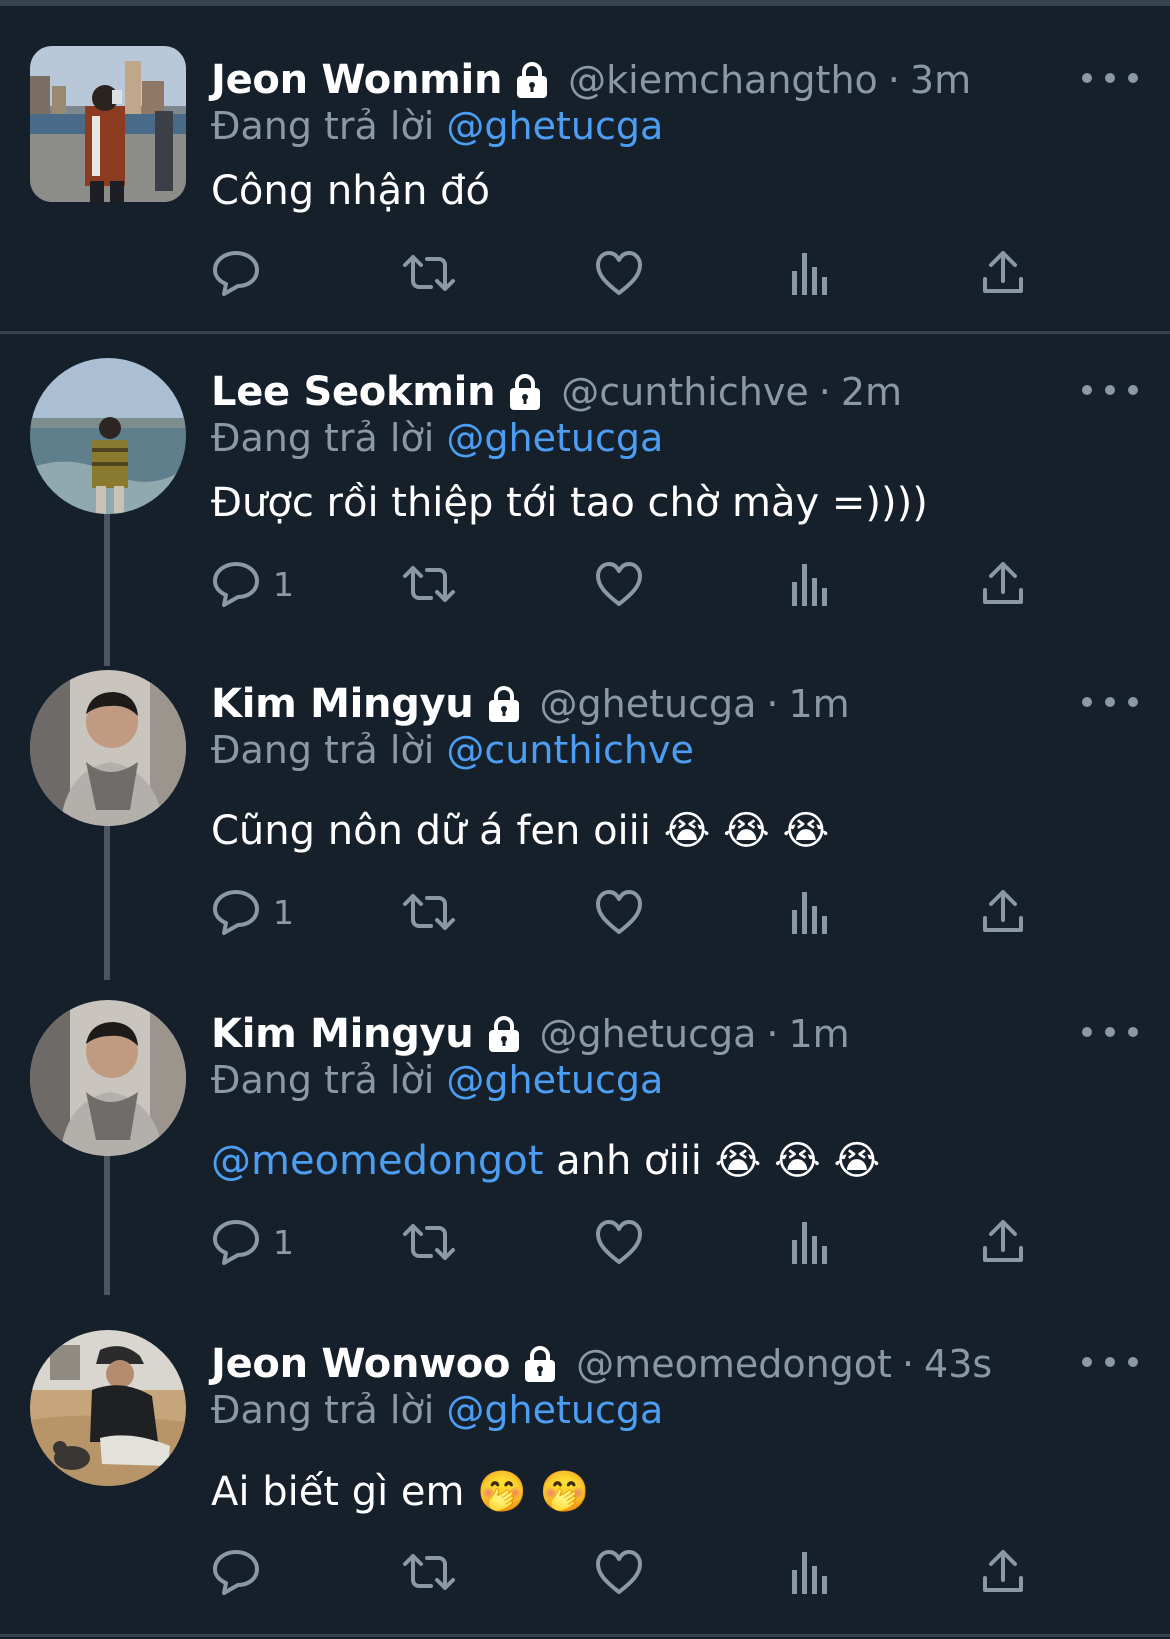  I want to click on reply-to-mention: @cunthichve, so click(569, 750).